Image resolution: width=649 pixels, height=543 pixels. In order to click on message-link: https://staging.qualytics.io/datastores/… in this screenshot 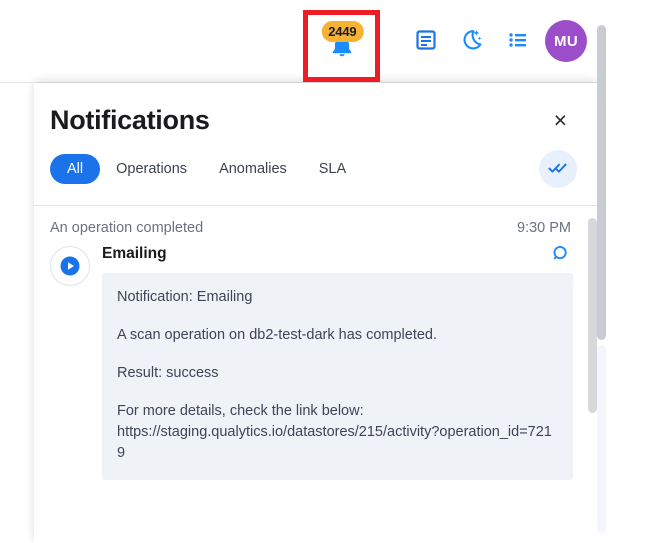, I will do `click(334, 442)`.